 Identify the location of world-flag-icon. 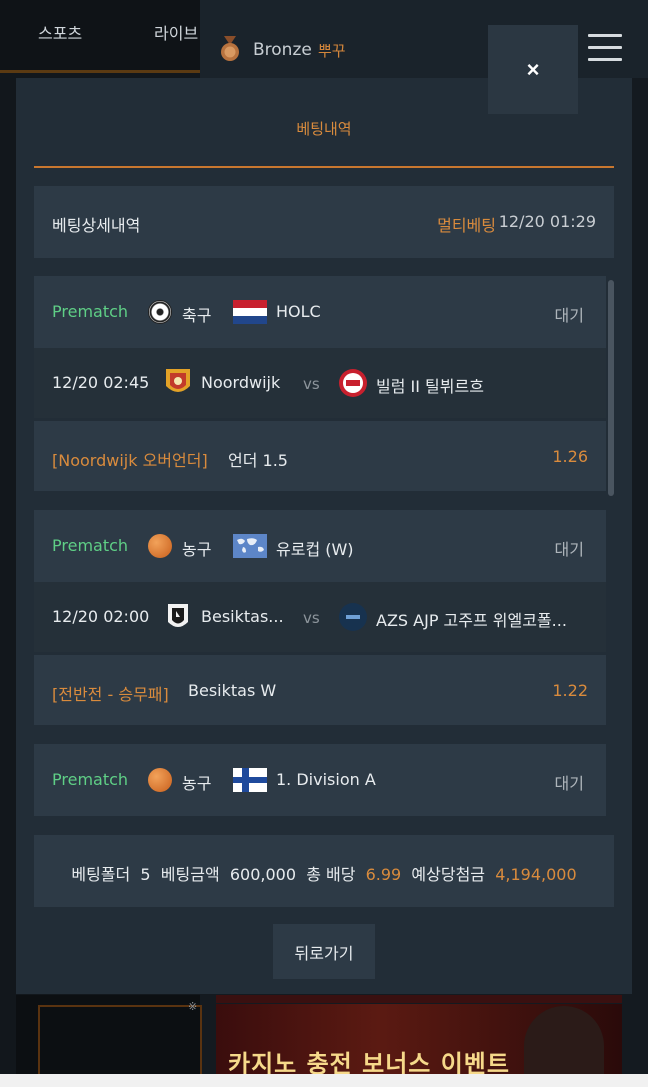
(250, 546).